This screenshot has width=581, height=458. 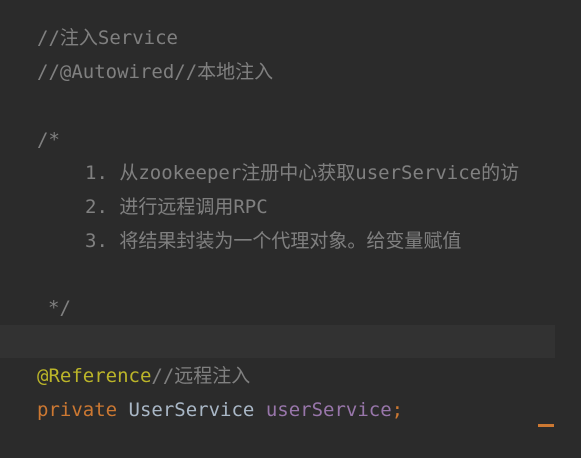 I want to click on reference-comment: //远程注入, so click(x=201, y=376).